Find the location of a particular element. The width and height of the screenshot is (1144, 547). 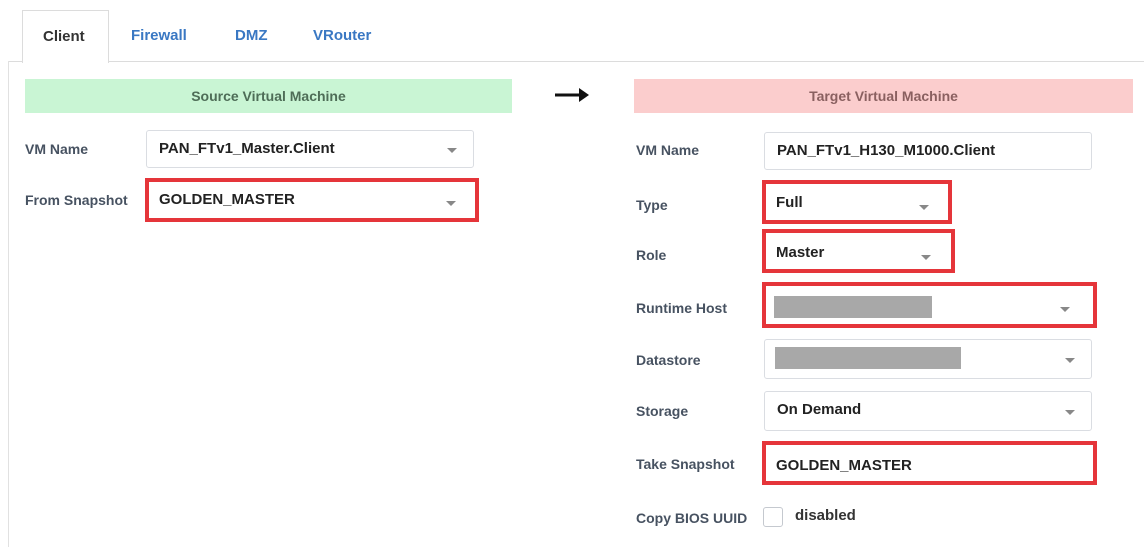

type-value: Full is located at coordinates (789, 202).